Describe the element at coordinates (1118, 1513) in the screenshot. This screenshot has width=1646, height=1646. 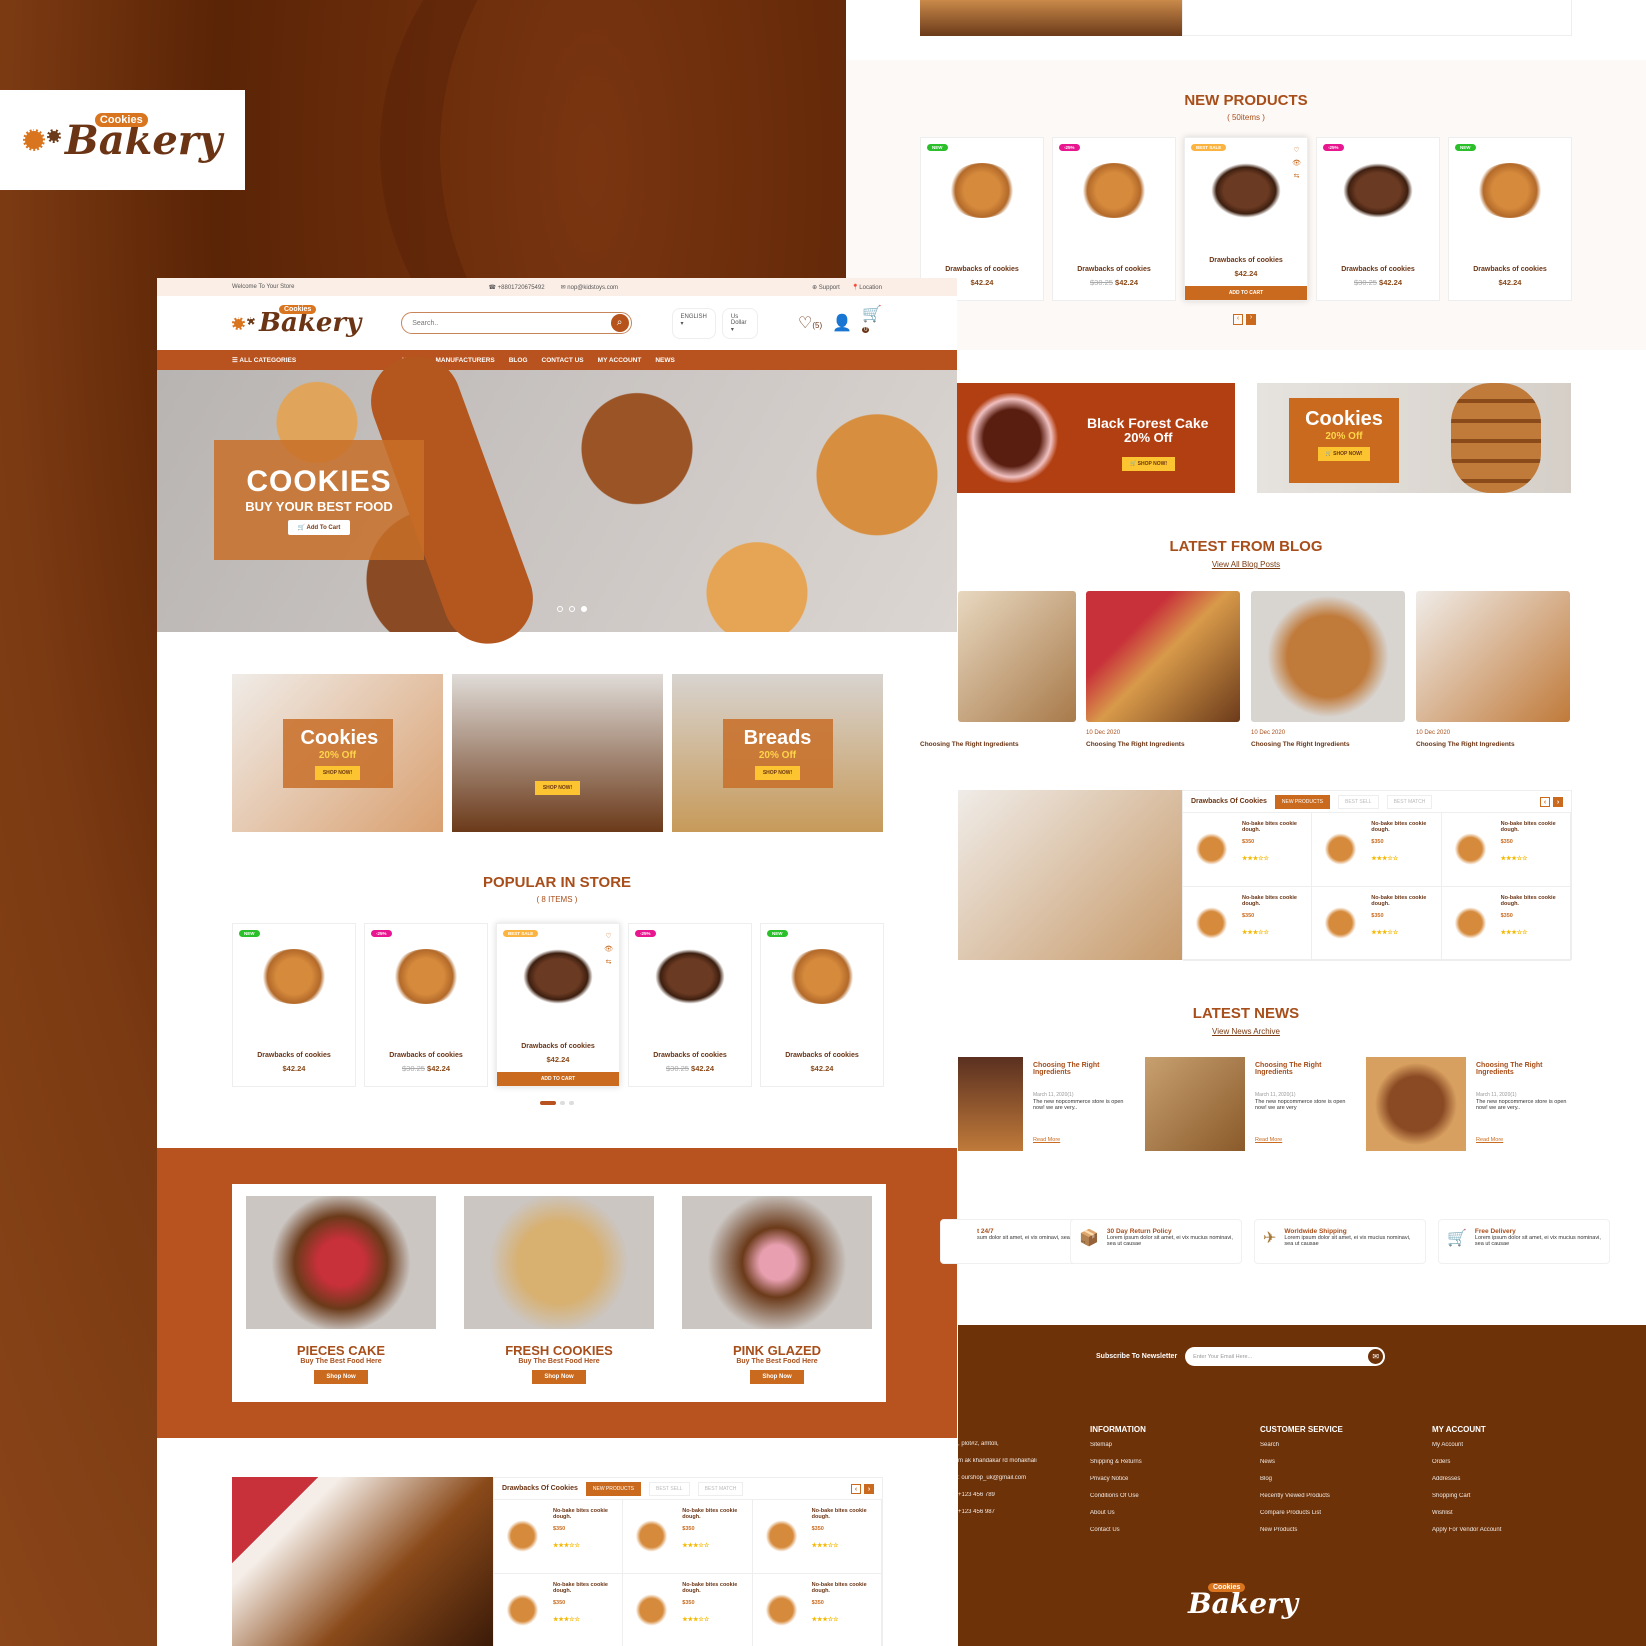
I see `footer-link: About Us` at that location.